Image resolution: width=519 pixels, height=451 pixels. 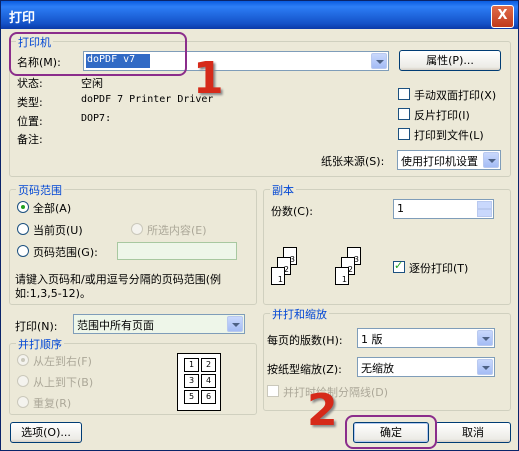 I want to click on selection-label: 所选内容(E), so click(x=177, y=230).